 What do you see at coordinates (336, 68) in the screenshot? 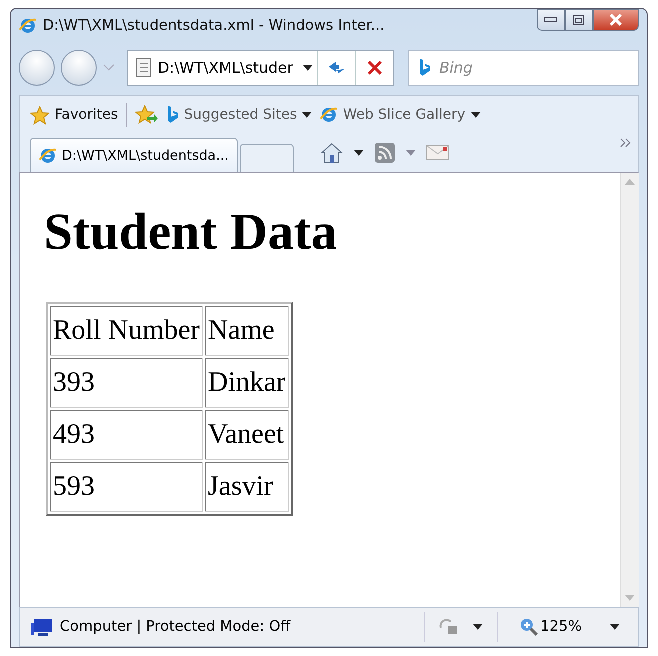
I see `refresh-icon` at bounding box center [336, 68].